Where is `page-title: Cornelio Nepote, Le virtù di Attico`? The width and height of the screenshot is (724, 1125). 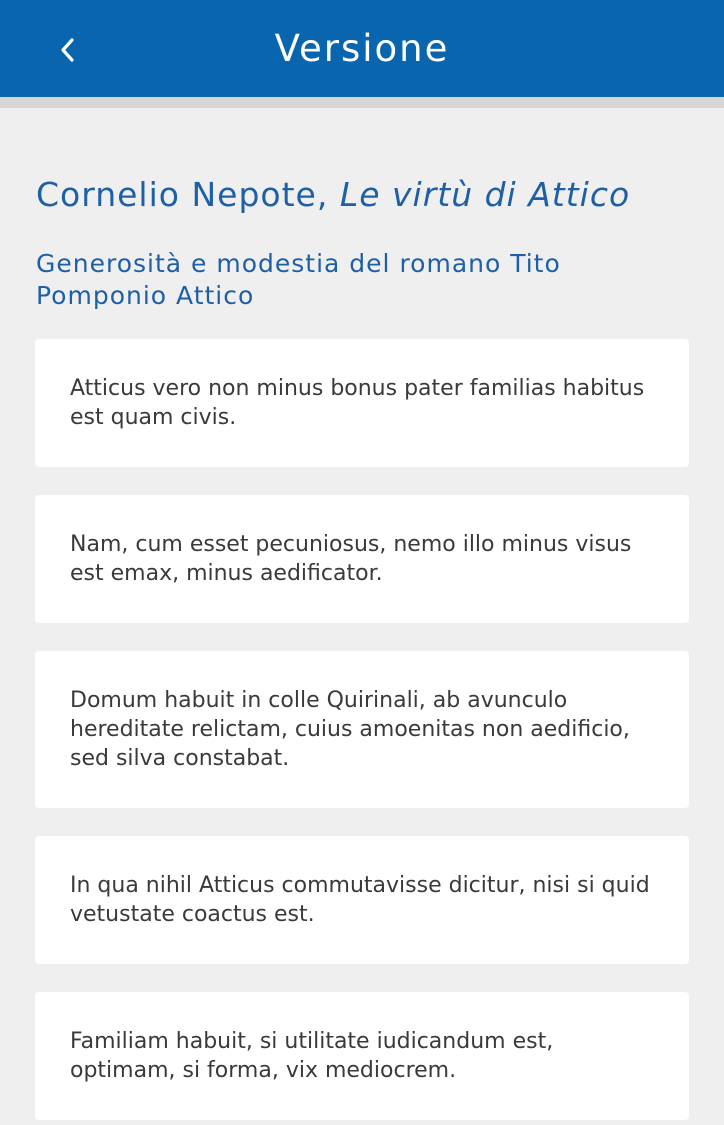
page-title: Cornelio Nepote, Le virtù di Attico is located at coordinates (366, 194).